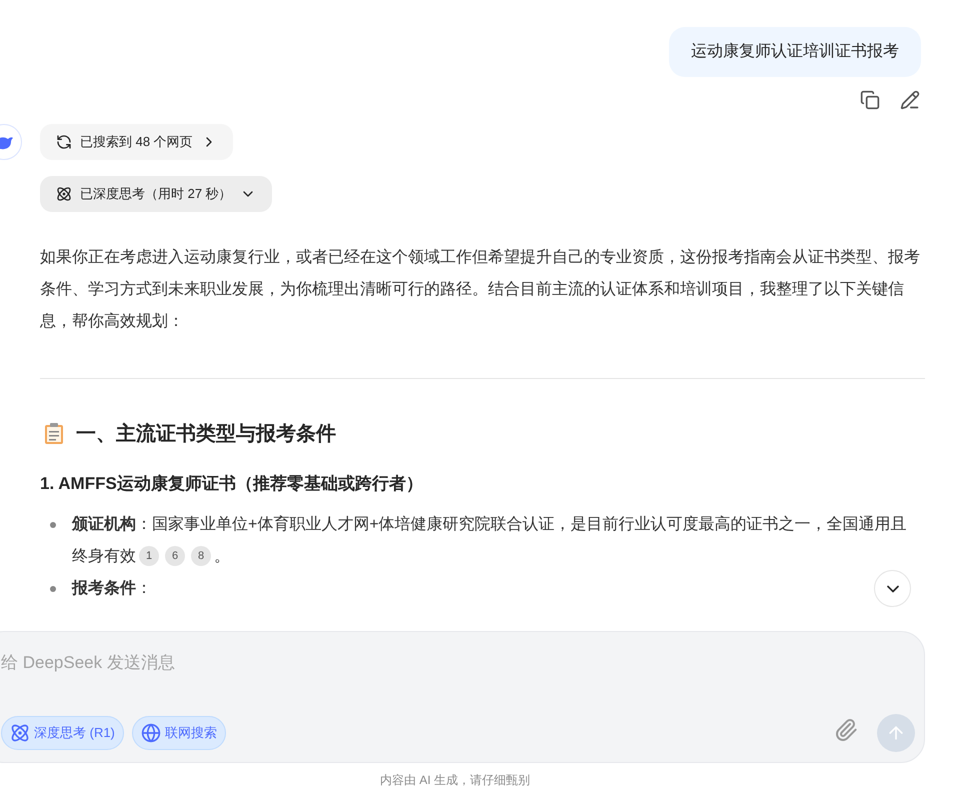  I want to click on clipboard-icon, so click(54, 434).